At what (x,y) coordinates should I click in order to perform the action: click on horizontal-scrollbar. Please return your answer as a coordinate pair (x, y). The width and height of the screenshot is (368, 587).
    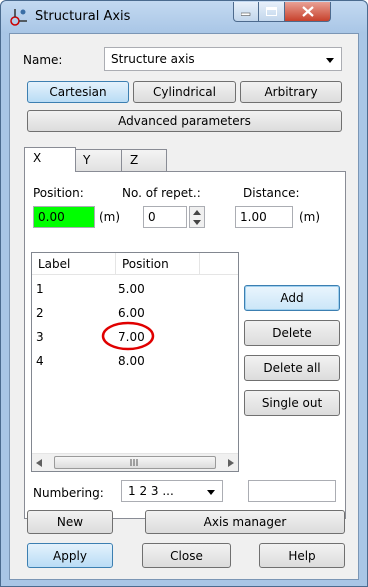
    Looking at the image, I should click on (135, 462).